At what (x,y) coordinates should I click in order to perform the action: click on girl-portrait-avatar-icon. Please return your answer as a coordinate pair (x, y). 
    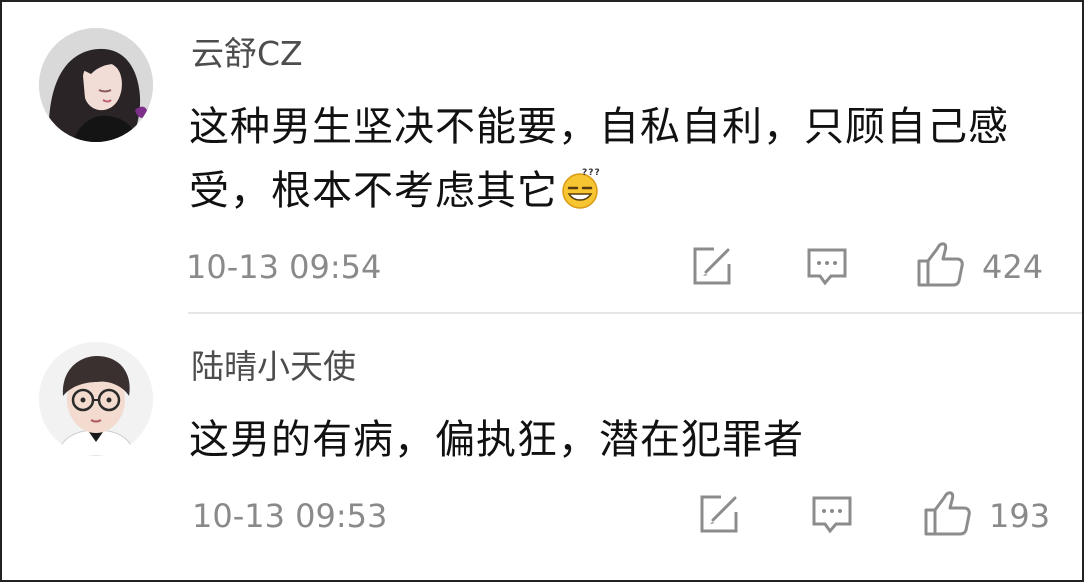
    Looking at the image, I should click on (96, 85).